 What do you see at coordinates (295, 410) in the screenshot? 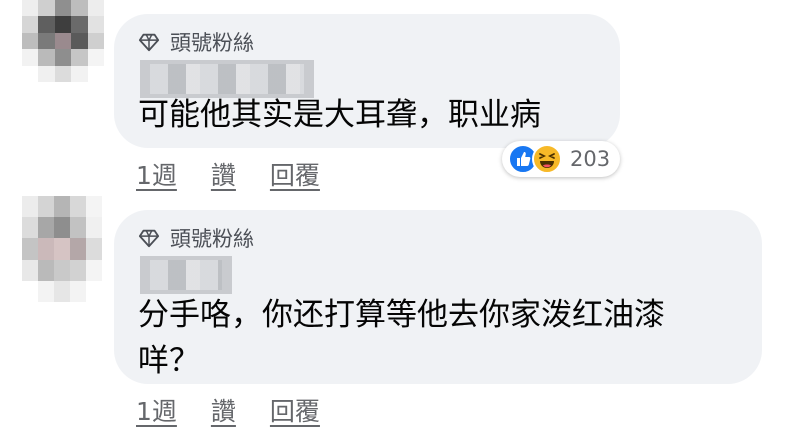
I see `reply-button: 回覆` at bounding box center [295, 410].